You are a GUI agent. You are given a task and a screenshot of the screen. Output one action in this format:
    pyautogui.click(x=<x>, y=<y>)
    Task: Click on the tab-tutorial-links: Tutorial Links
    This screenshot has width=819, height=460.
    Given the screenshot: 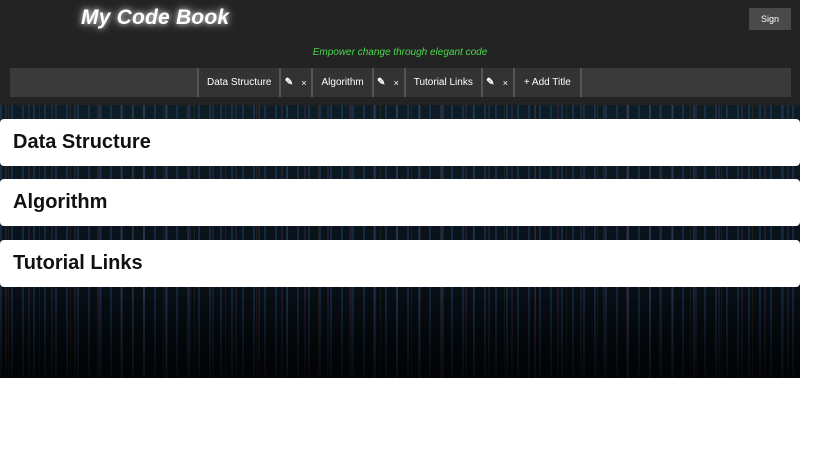 What is the action you would take?
    pyautogui.click(x=442, y=82)
    